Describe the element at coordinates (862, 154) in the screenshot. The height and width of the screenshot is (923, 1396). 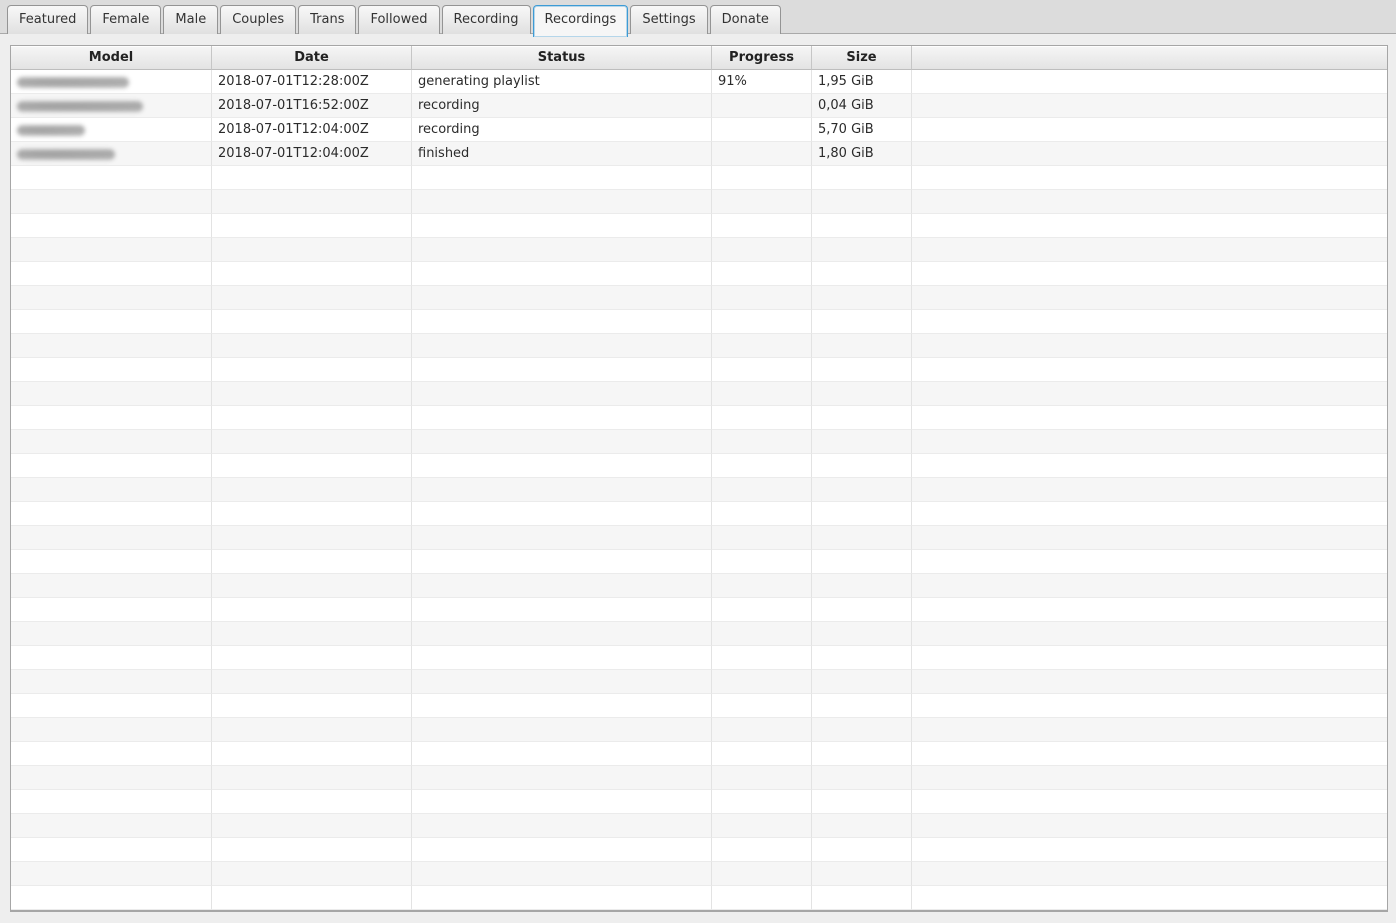
I see `size-cell: 1,80 GiB` at that location.